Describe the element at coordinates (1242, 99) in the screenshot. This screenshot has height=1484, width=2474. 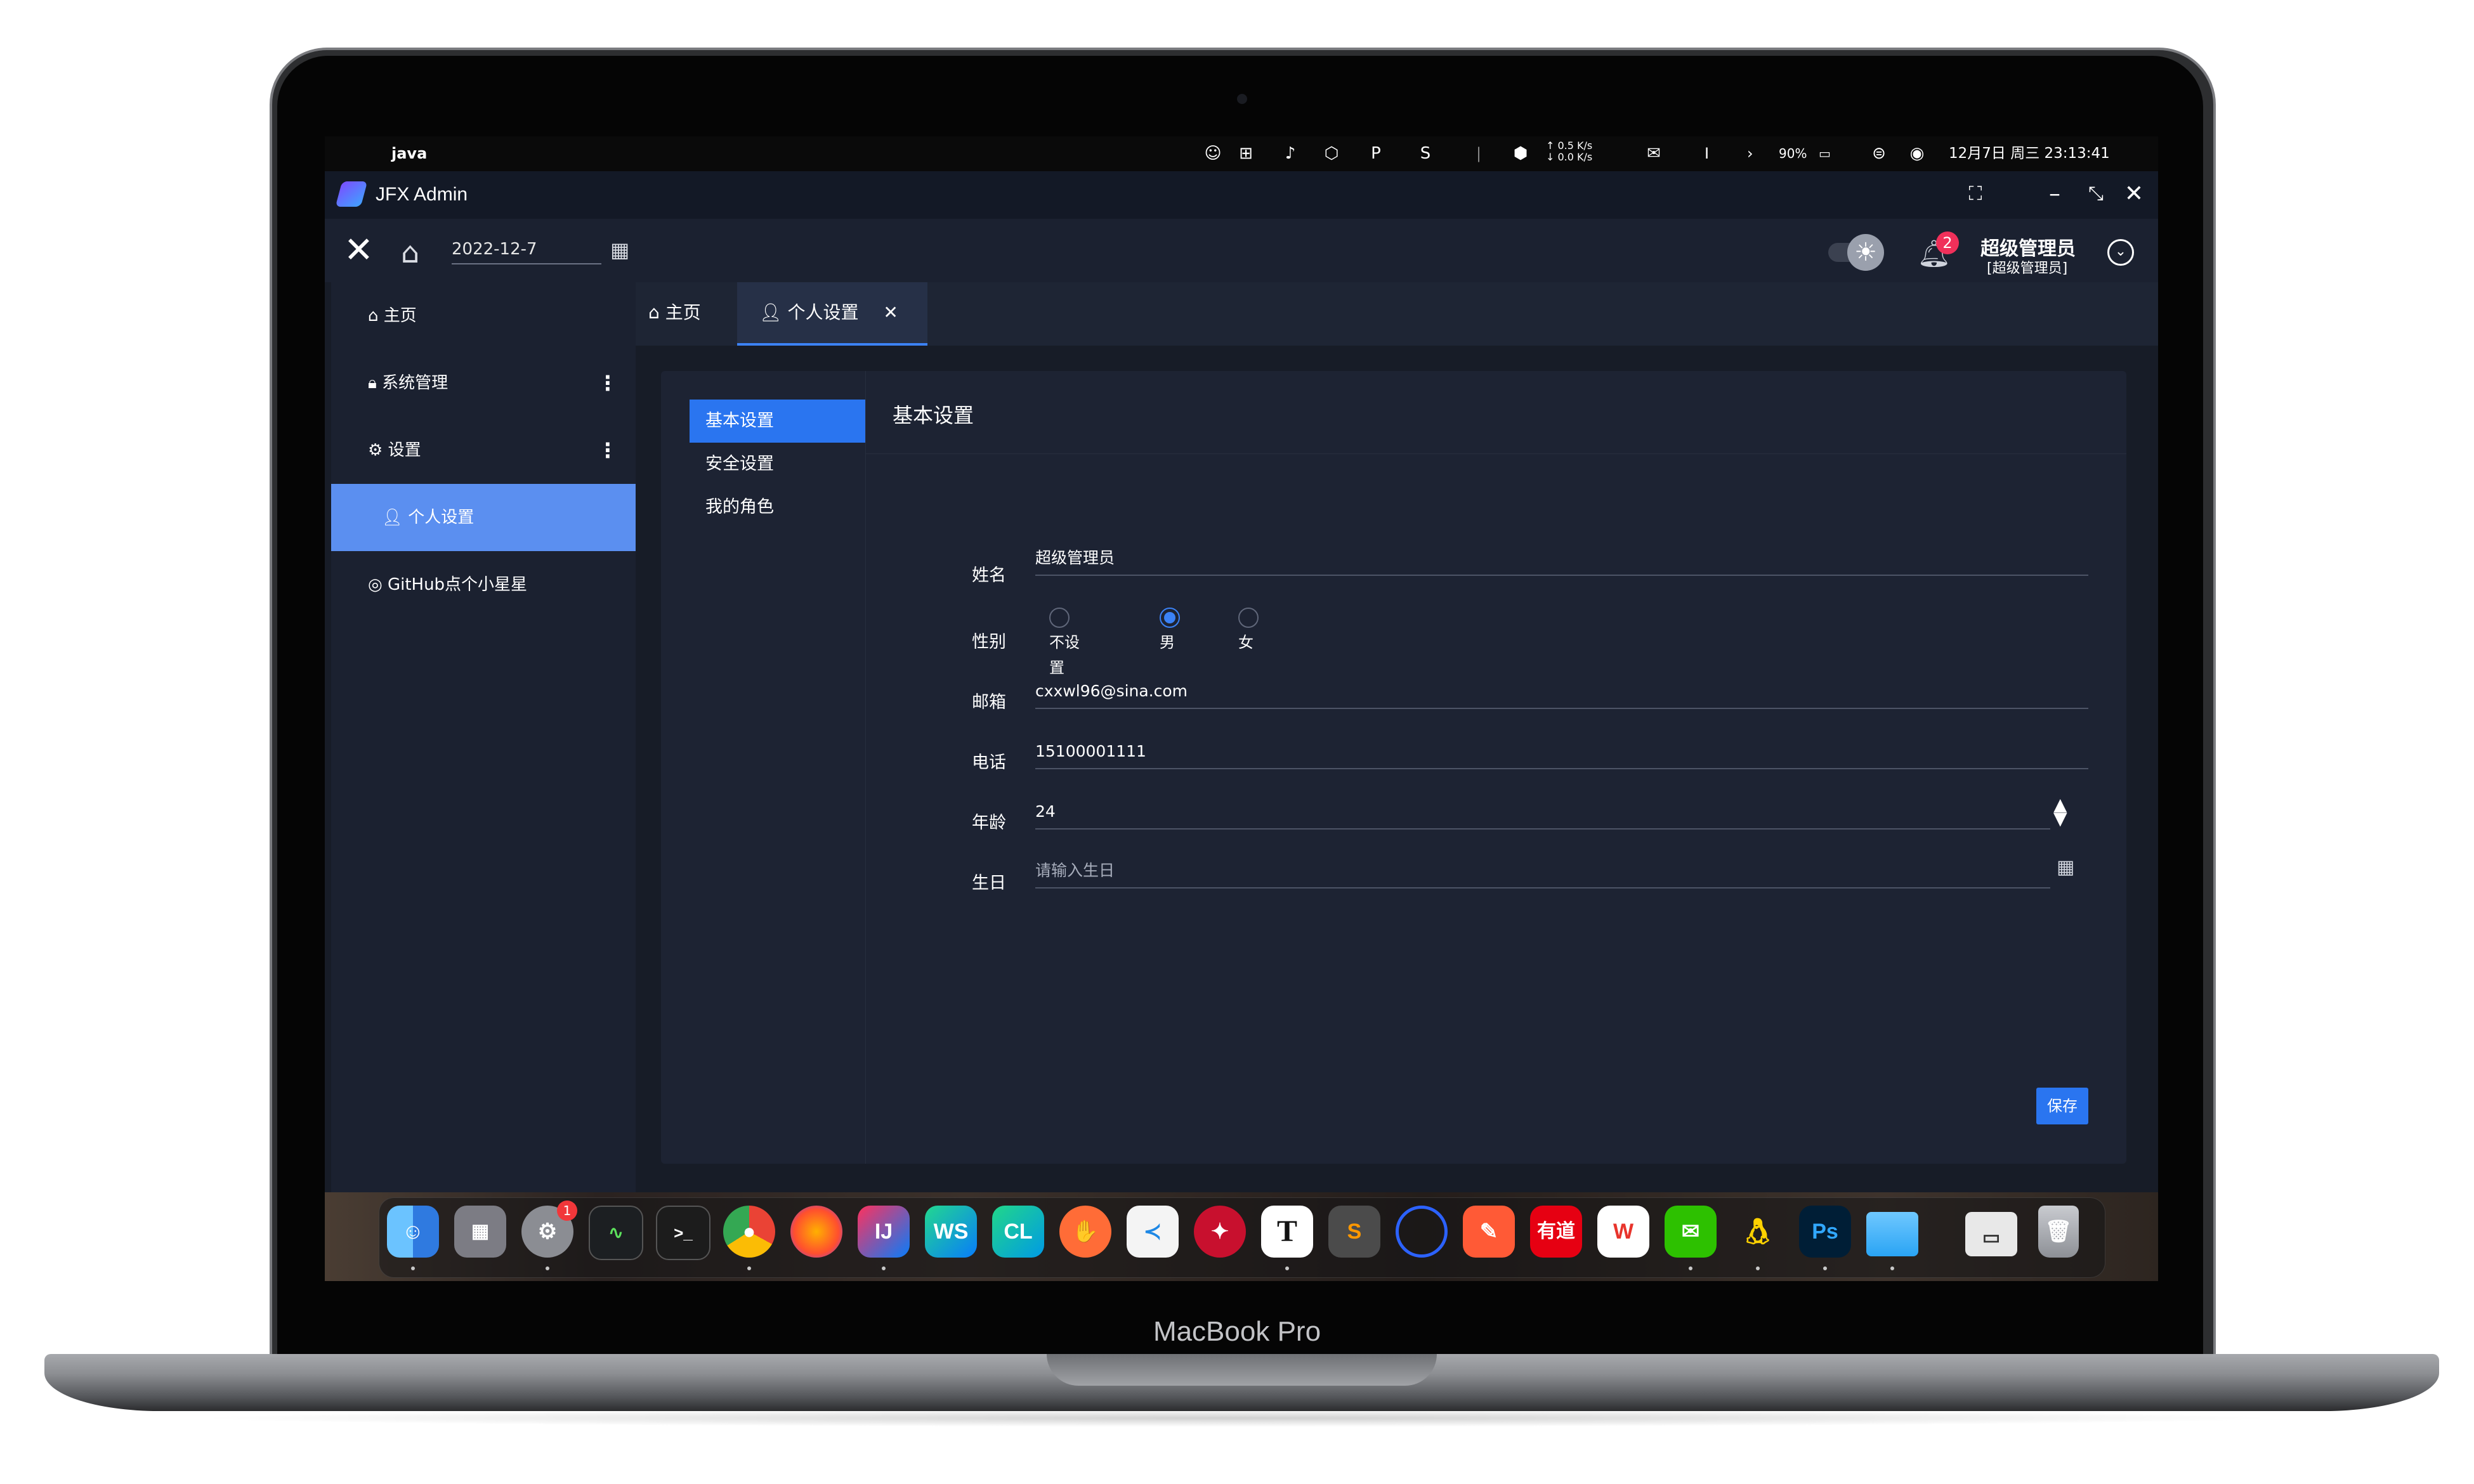
I see `camera` at that location.